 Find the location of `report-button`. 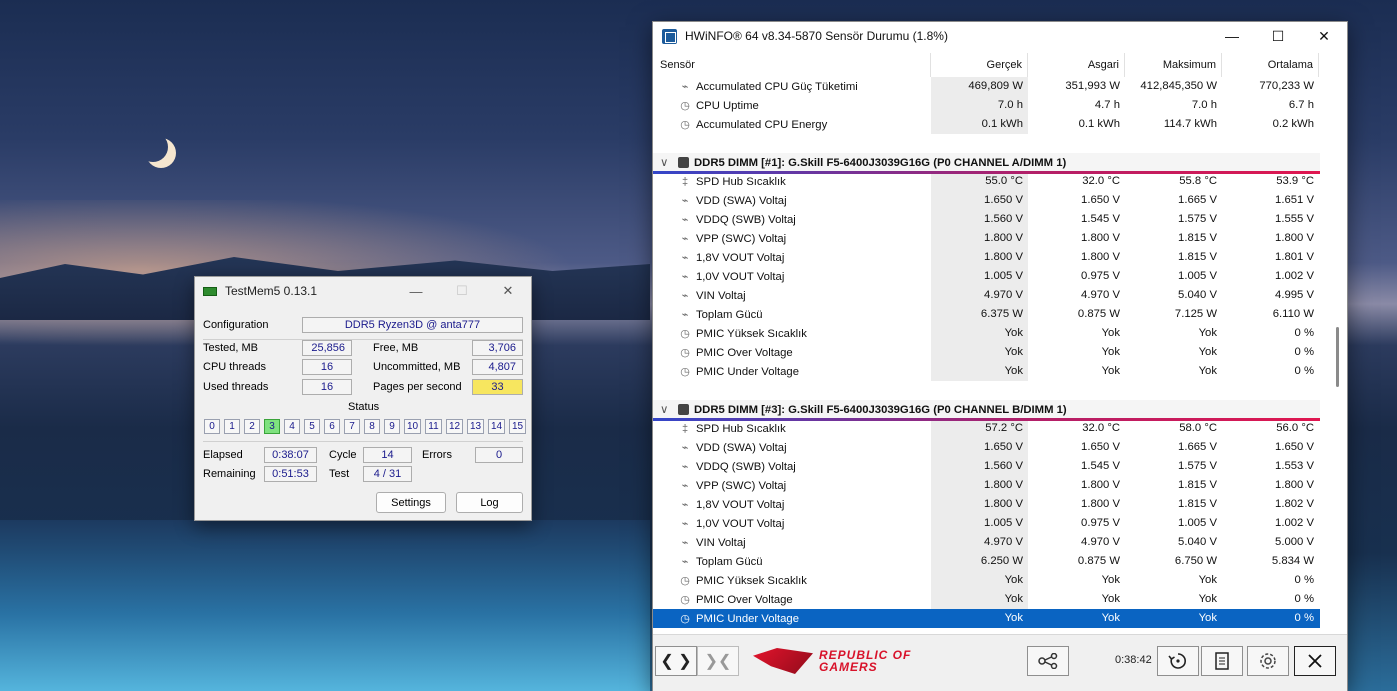

report-button is located at coordinates (1222, 661).